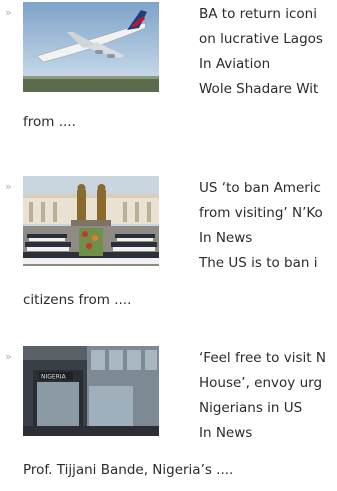  What do you see at coordinates (268, 213) in the screenshot?
I see `post-title-line: from visiting’ N’Ko` at bounding box center [268, 213].